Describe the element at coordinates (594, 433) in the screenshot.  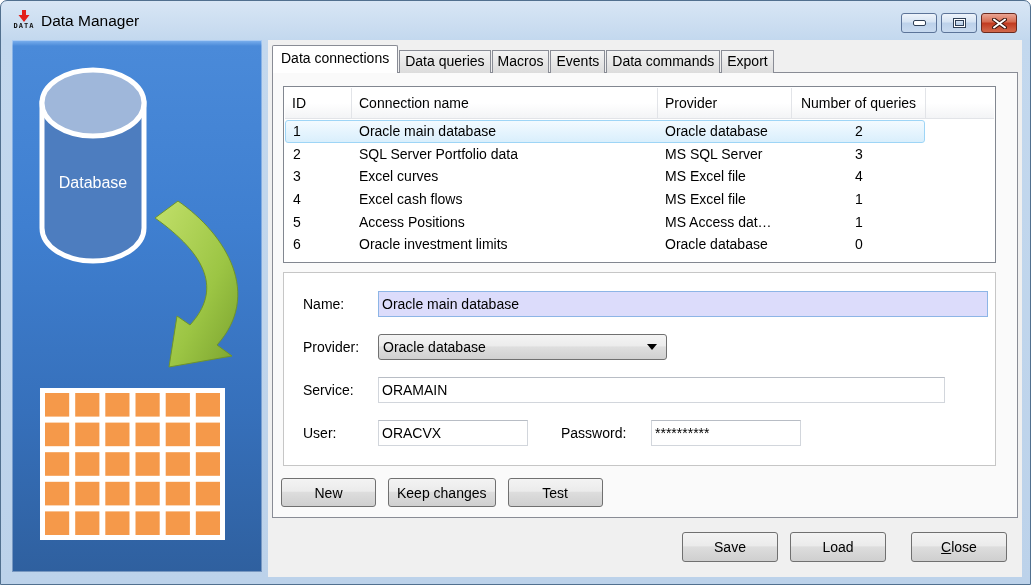
I see `field-label: Password:` at that location.